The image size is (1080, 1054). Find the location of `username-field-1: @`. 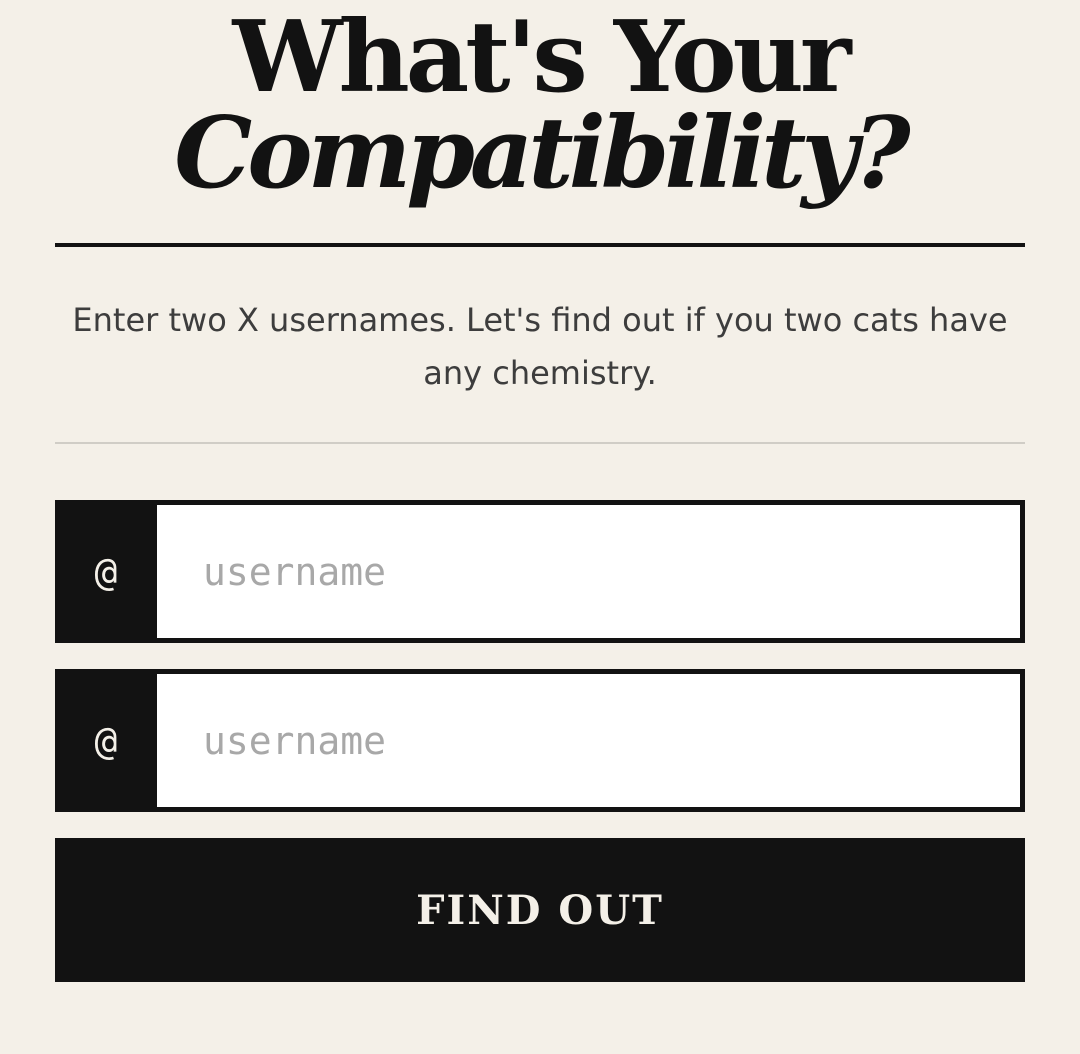

username-field-1: @ is located at coordinates (540, 571).